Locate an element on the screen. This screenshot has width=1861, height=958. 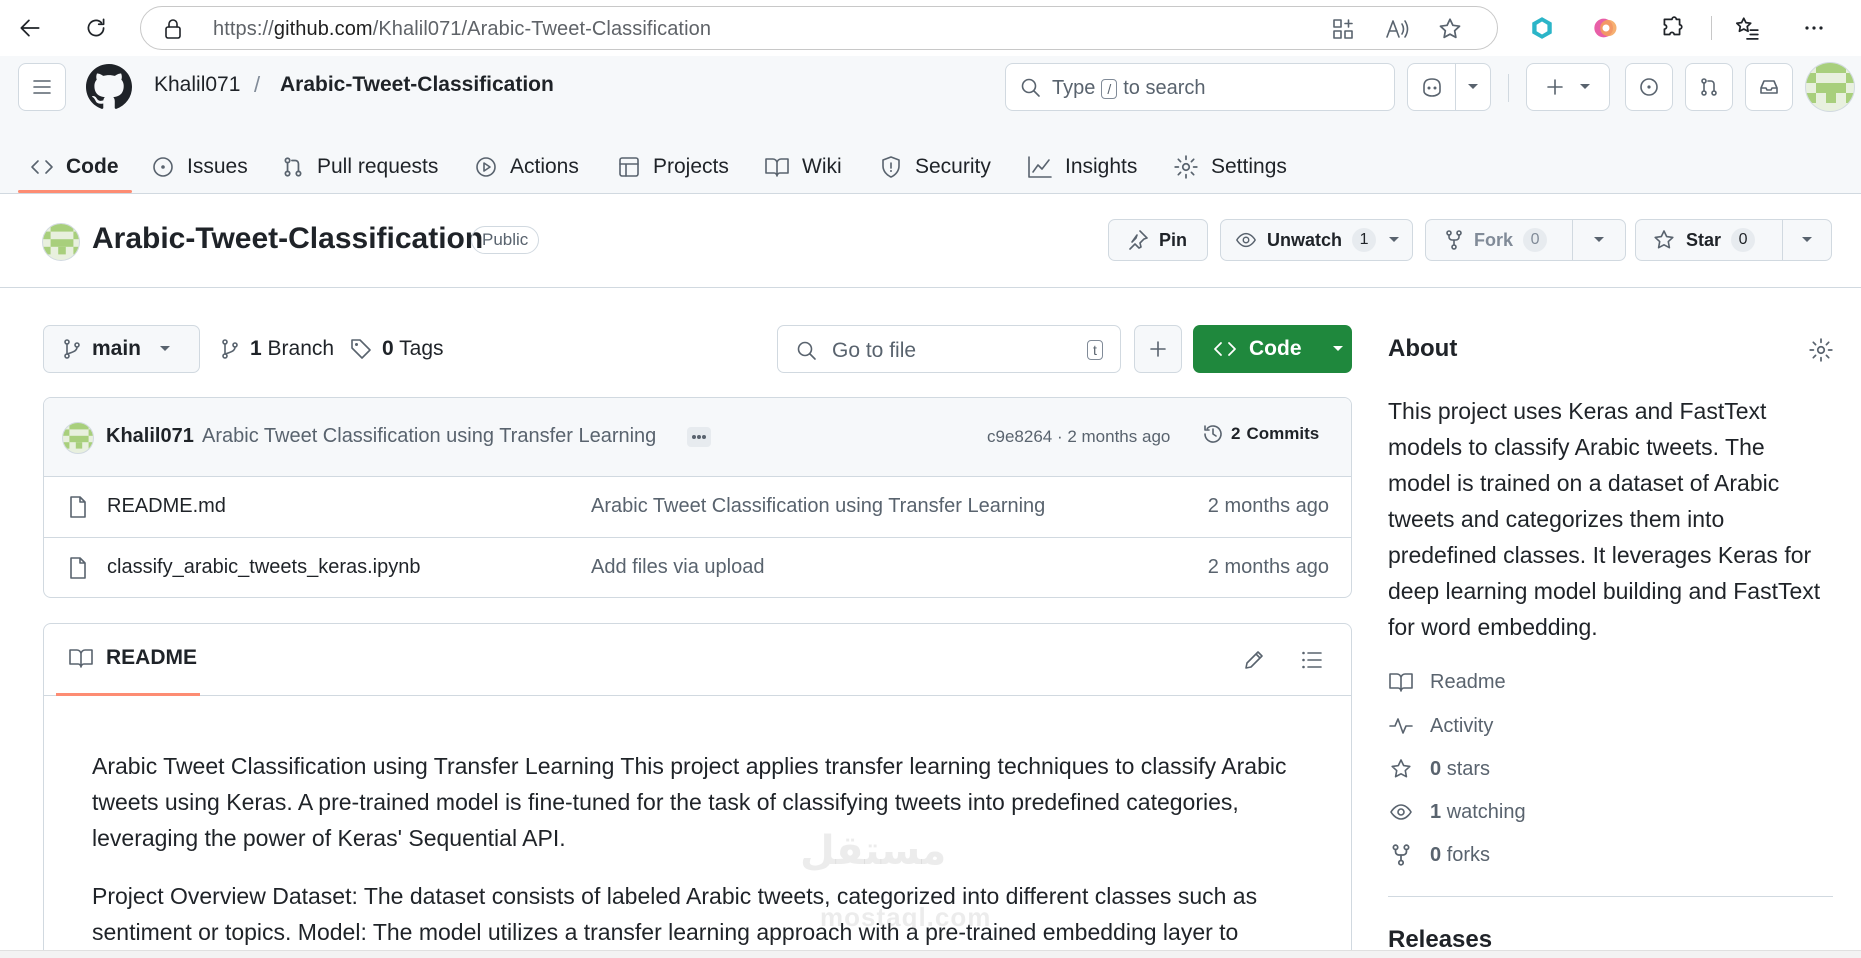
tab-wiki: Wiki is located at coordinates (803, 167).